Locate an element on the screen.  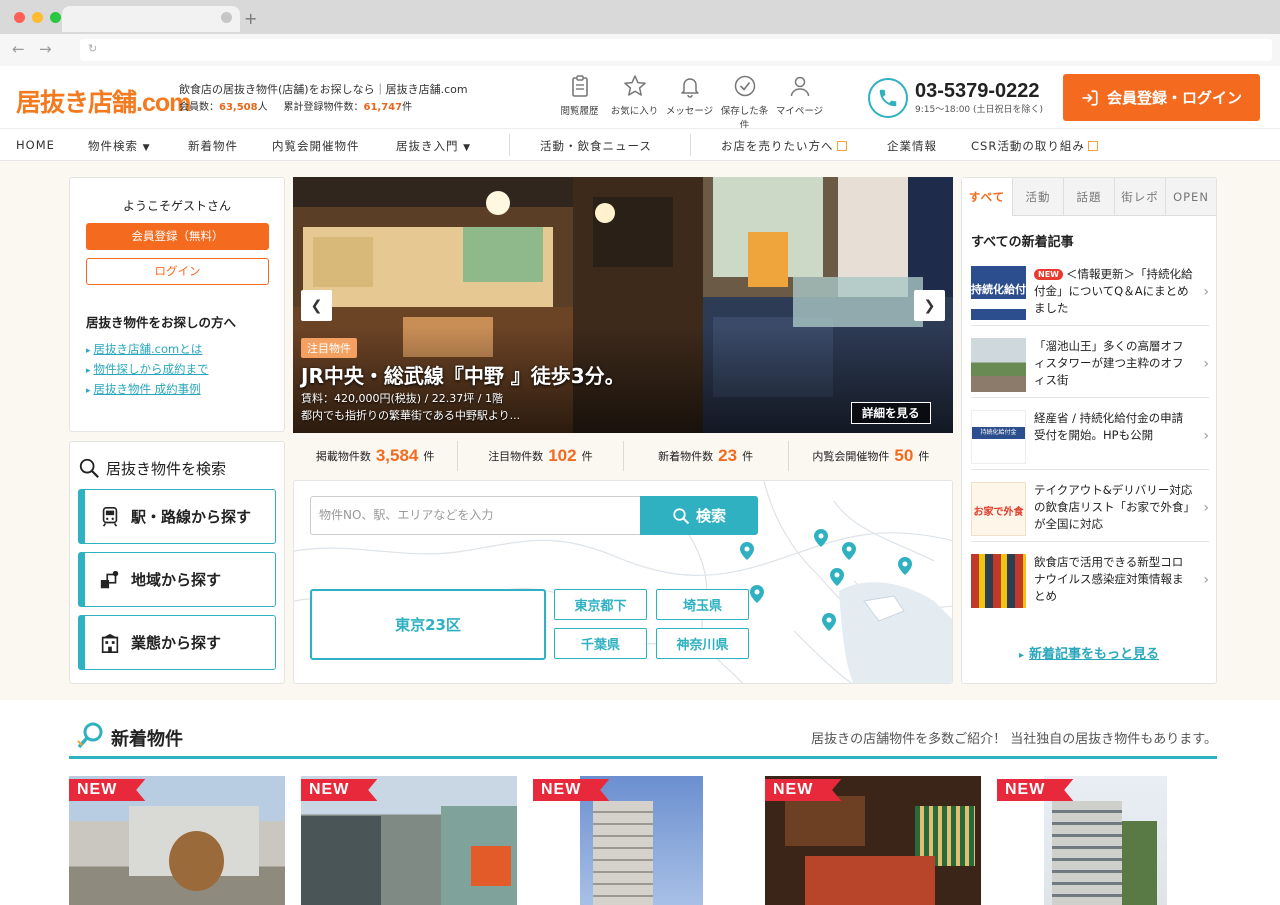
bell-icon is located at coordinates (689, 87).